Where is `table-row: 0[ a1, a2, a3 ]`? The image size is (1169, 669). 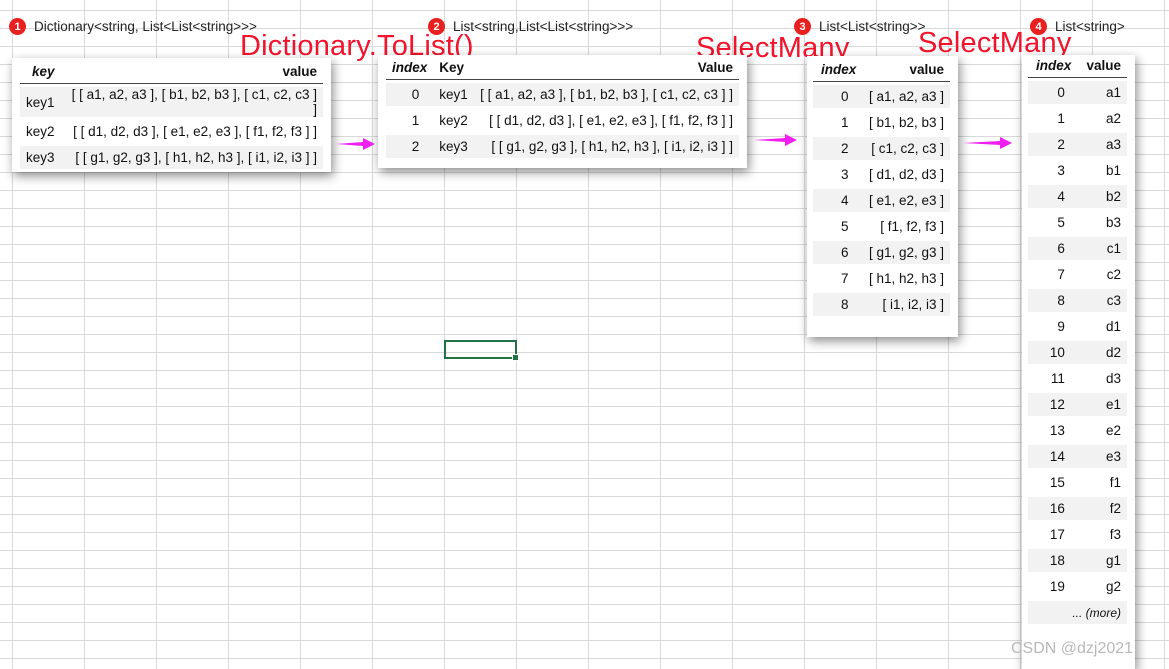
table-row: 0[ a1, a2, a3 ] is located at coordinates (881, 96).